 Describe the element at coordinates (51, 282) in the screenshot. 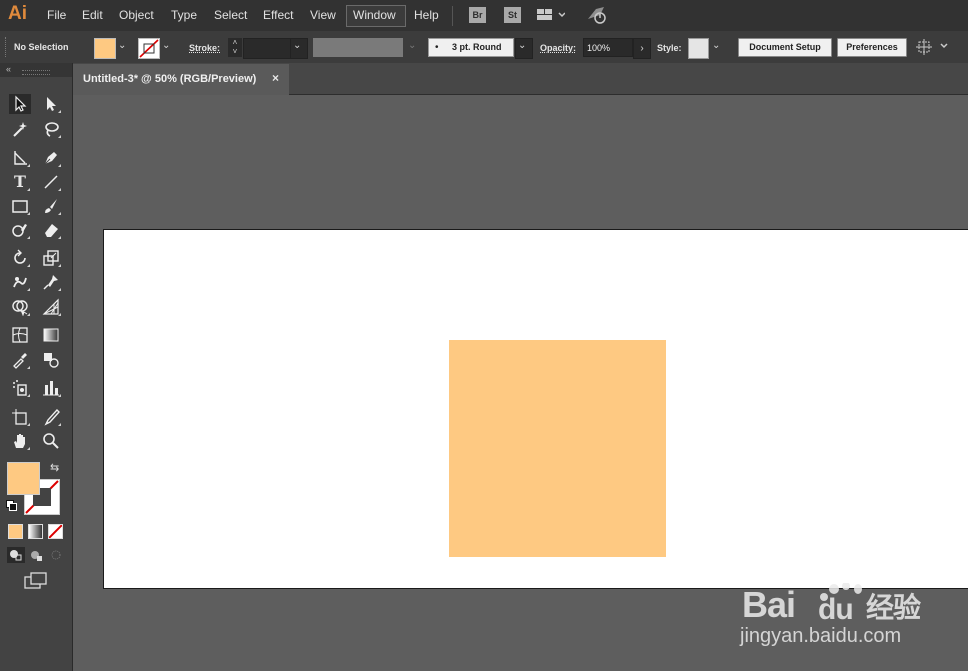

I see `puppet-warp-tool-icon` at that location.